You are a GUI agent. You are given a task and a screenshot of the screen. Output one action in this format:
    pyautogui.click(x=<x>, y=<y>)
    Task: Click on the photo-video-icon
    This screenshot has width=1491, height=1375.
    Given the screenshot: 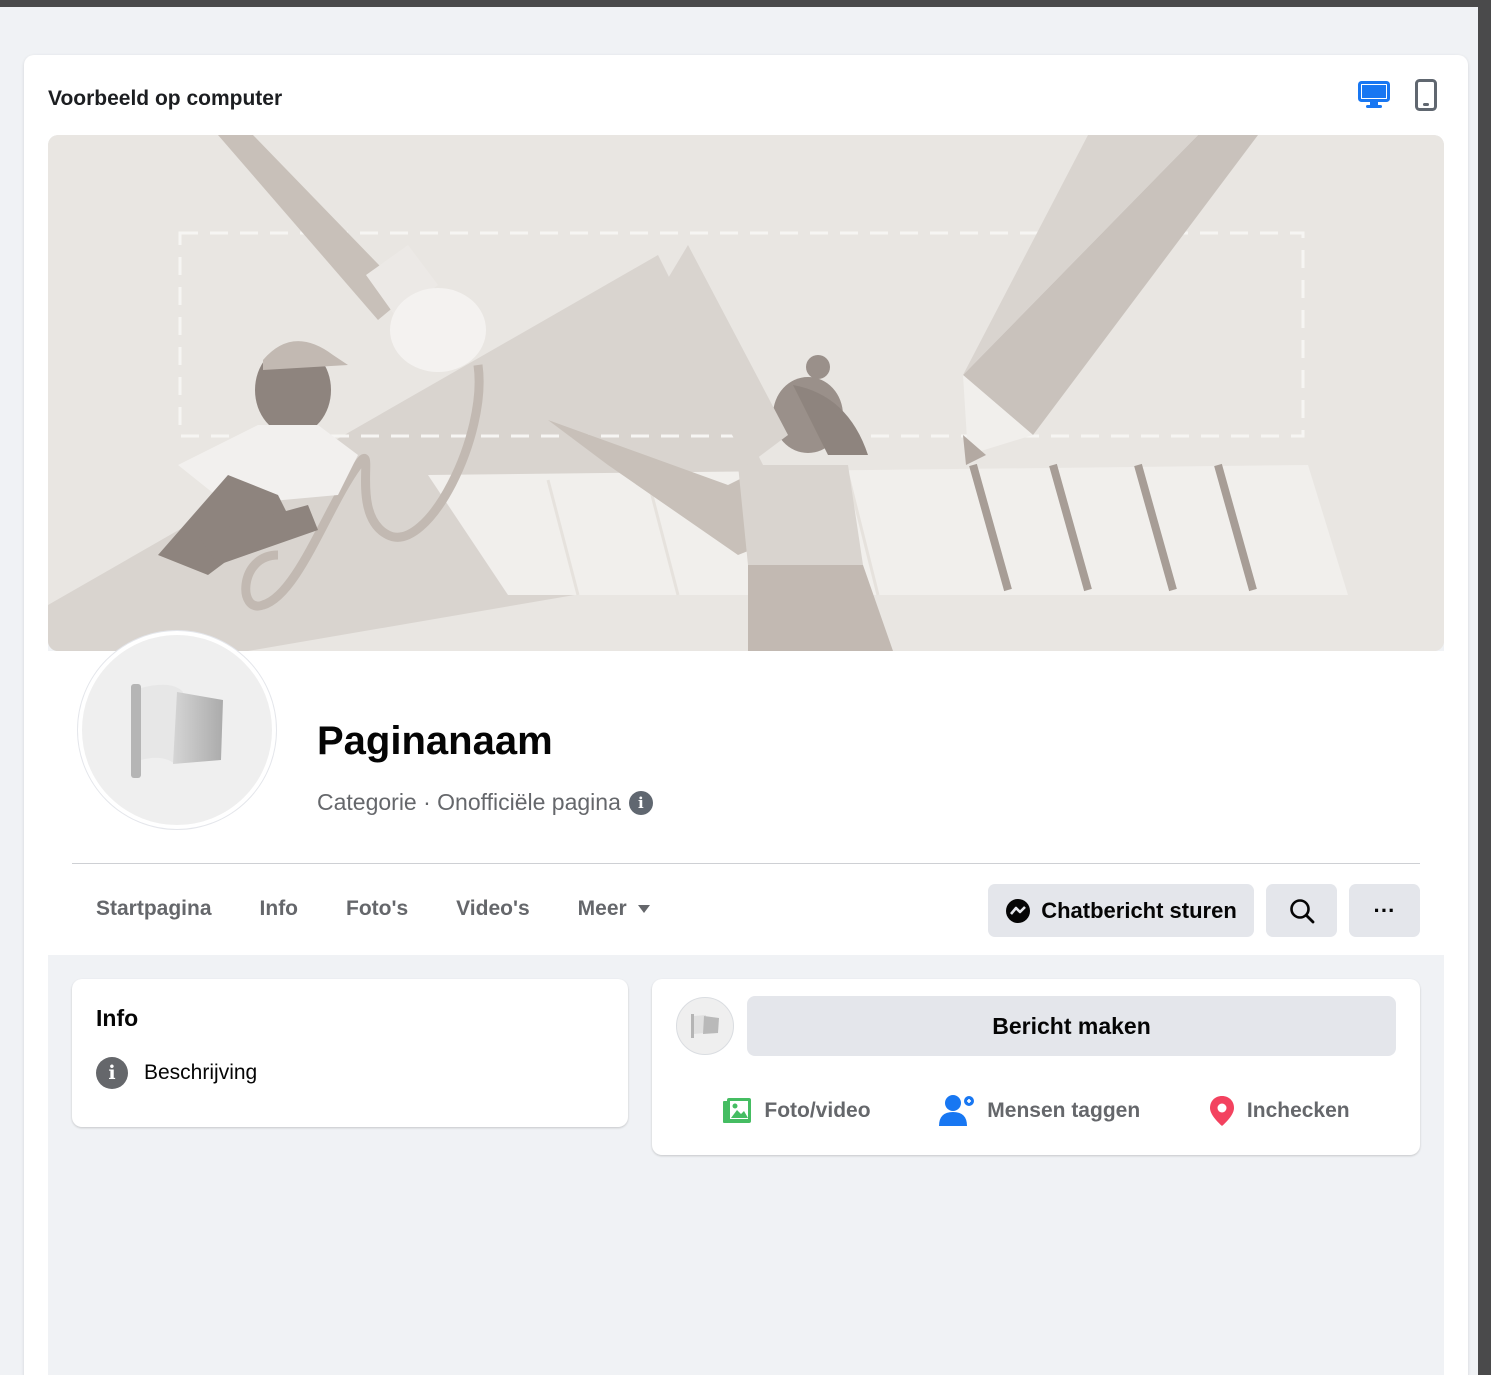 What is the action you would take?
    pyautogui.click(x=737, y=1110)
    